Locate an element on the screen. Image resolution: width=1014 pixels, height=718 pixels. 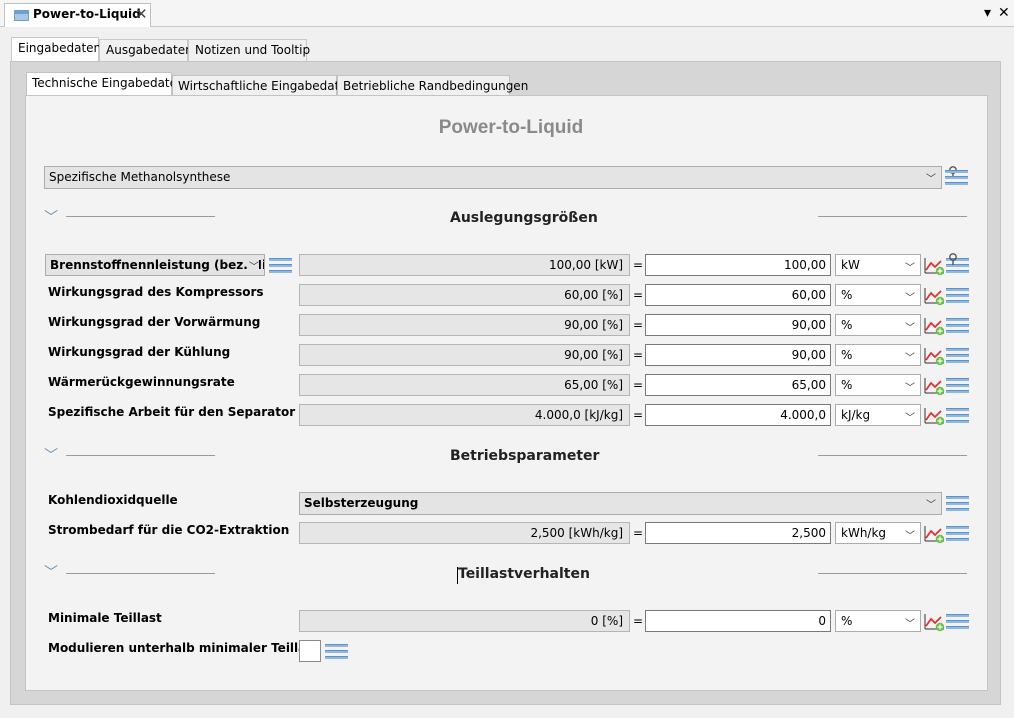
fuel-power-type-select: Brennstoffnennleistung (bez. Hi/Hu) ﹀ is located at coordinates (155, 265).